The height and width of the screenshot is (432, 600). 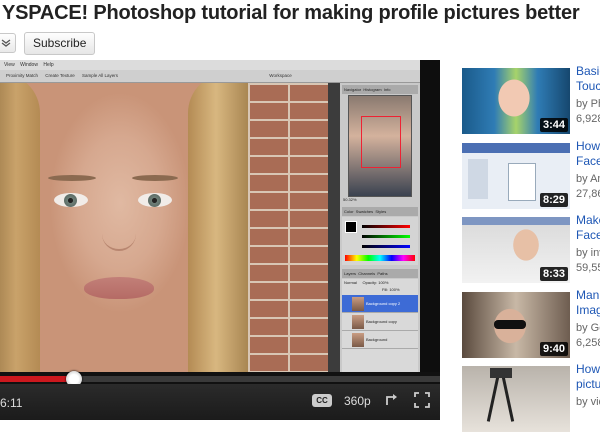 I want to click on related-video-item: 9:40 Mani Imag by Go 6,258, so click(x=530, y=323).